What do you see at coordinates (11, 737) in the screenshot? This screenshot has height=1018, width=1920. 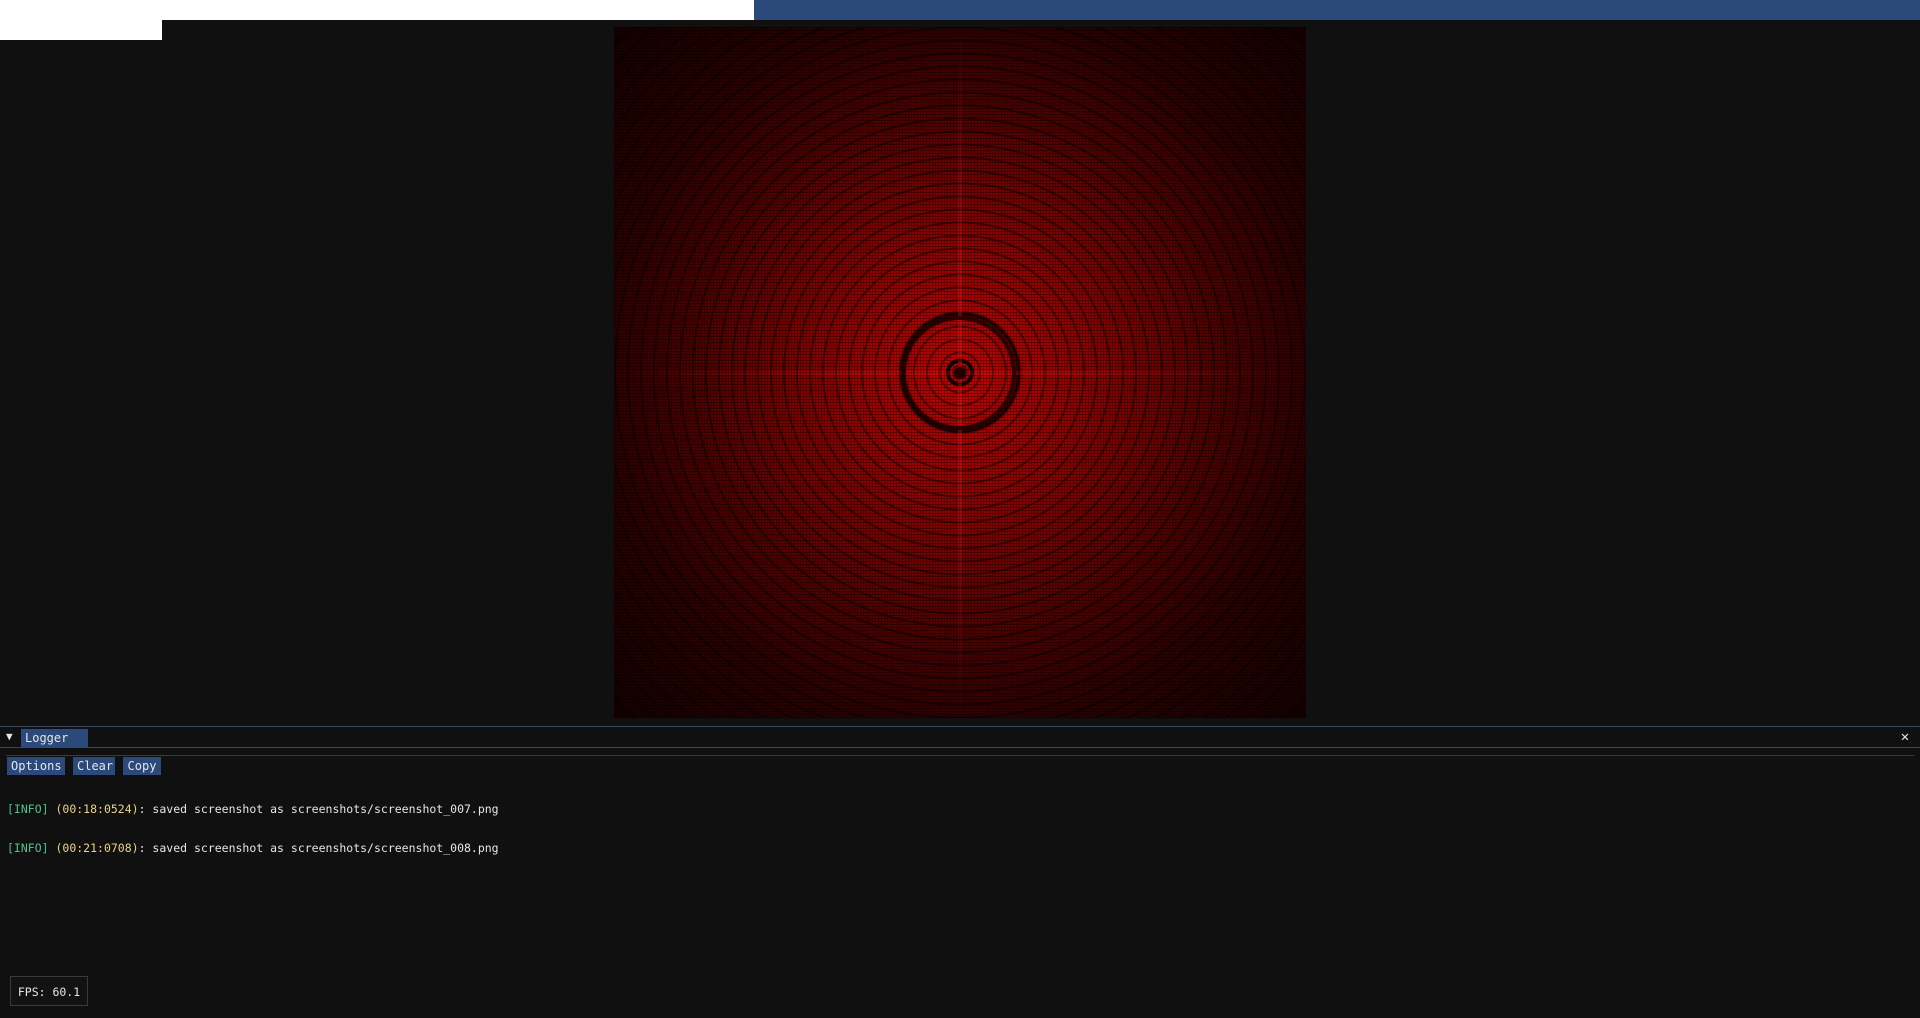 I see `collapse-icon: ▼` at bounding box center [11, 737].